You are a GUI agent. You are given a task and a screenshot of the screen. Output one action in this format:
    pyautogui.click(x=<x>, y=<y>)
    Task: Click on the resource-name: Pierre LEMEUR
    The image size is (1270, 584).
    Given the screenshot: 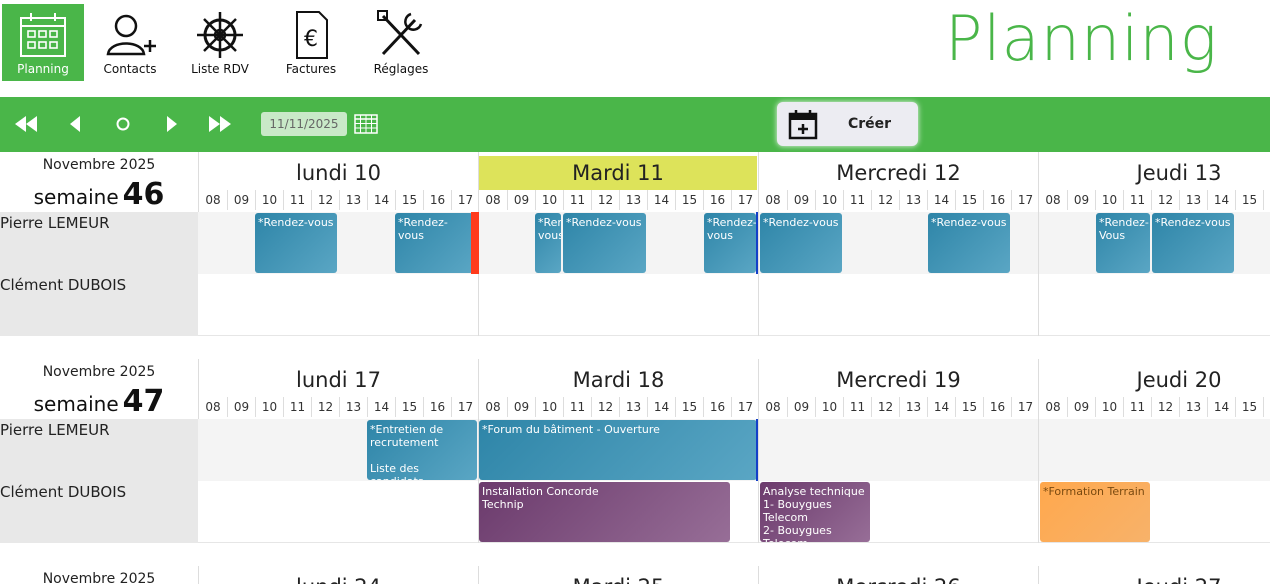 What is the action you would take?
    pyautogui.click(x=99, y=243)
    